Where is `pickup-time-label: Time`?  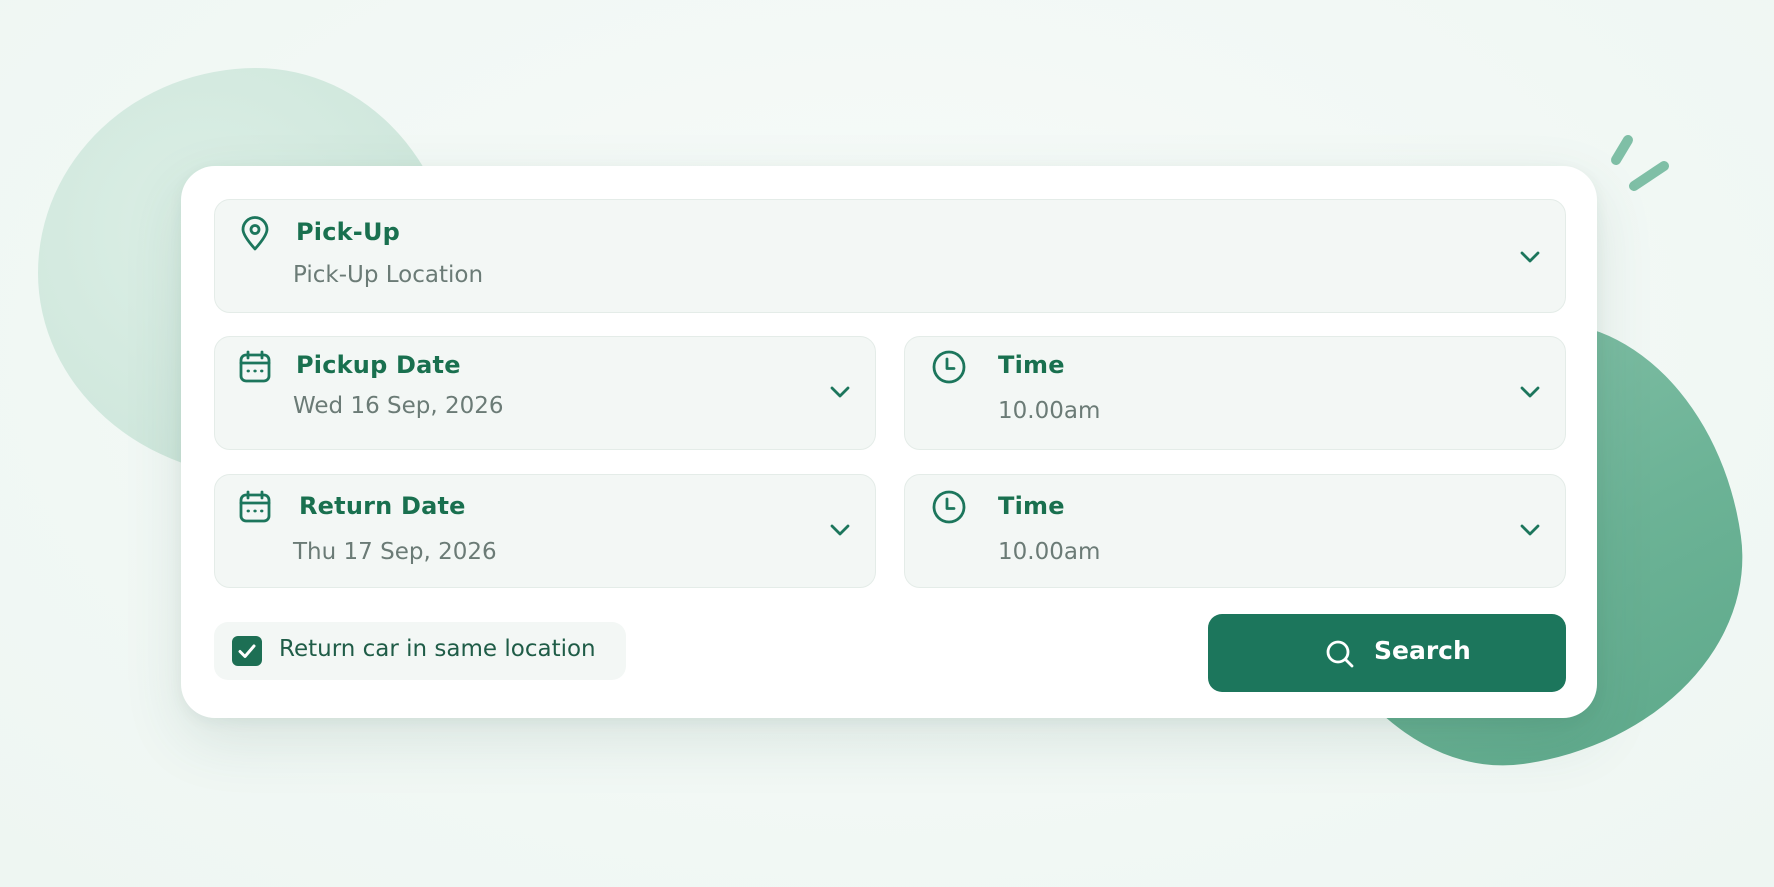
pickup-time-label: Time is located at coordinates (1031, 365).